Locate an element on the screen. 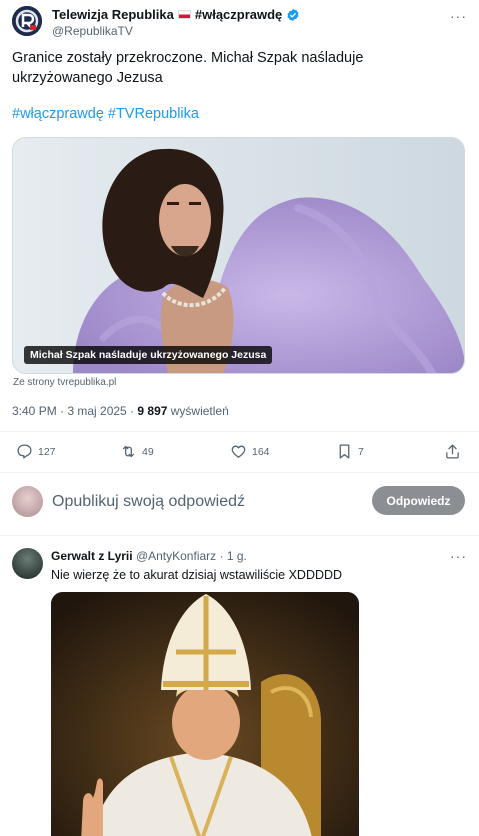 The image size is (479, 836). author-name-text: Telewizja Republika is located at coordinates (113, 14).